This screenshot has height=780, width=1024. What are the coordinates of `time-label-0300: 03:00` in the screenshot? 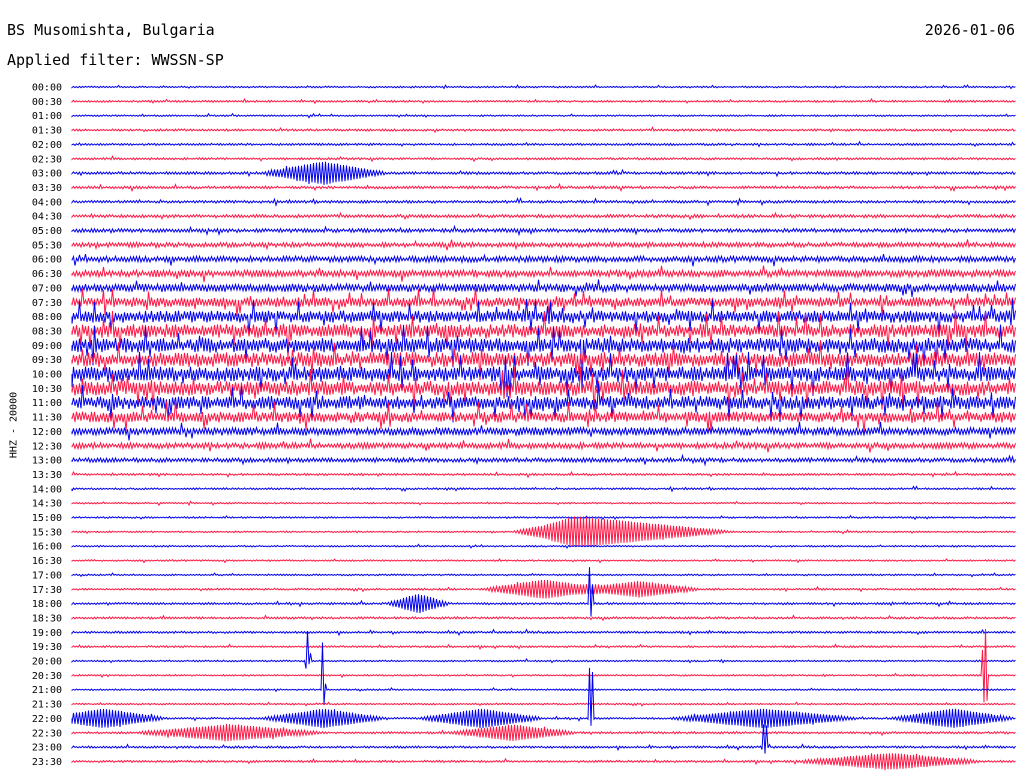 It's located at (47, 174).